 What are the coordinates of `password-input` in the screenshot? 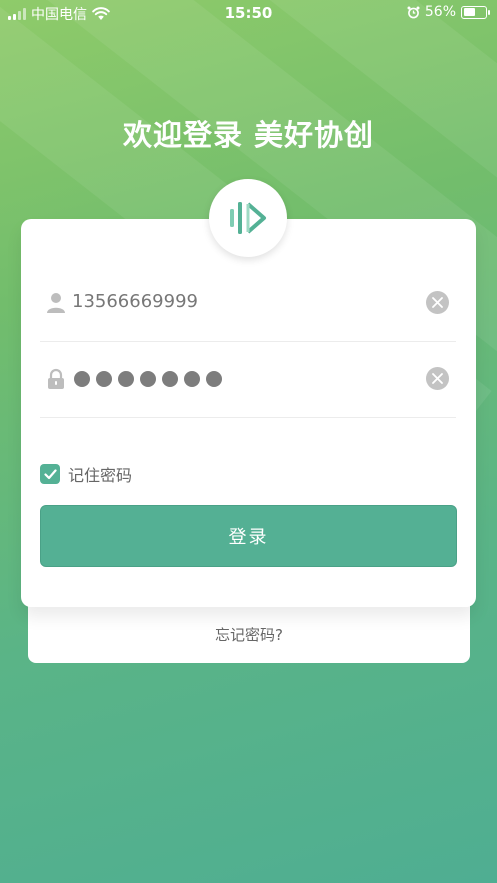 It's located at (148, 379).